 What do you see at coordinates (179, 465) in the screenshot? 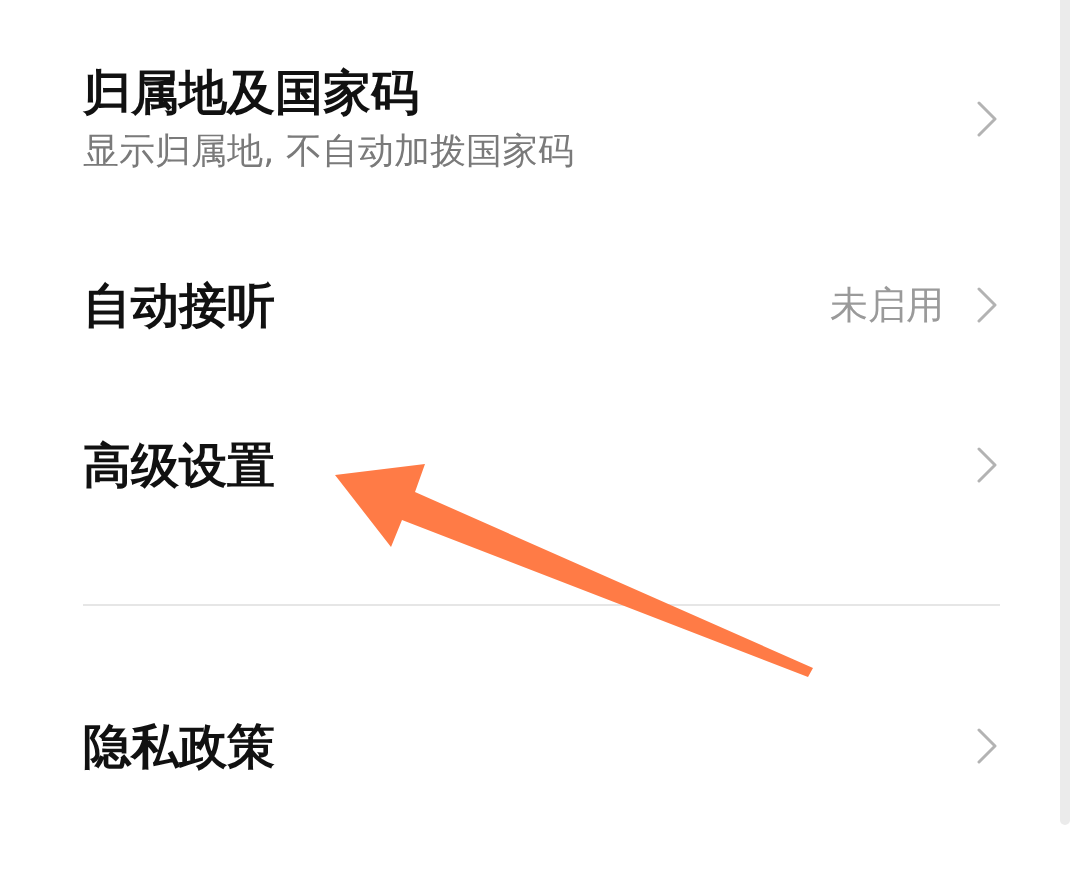
I see `setting-title: 高级设置` at bounding box center [179, 465].